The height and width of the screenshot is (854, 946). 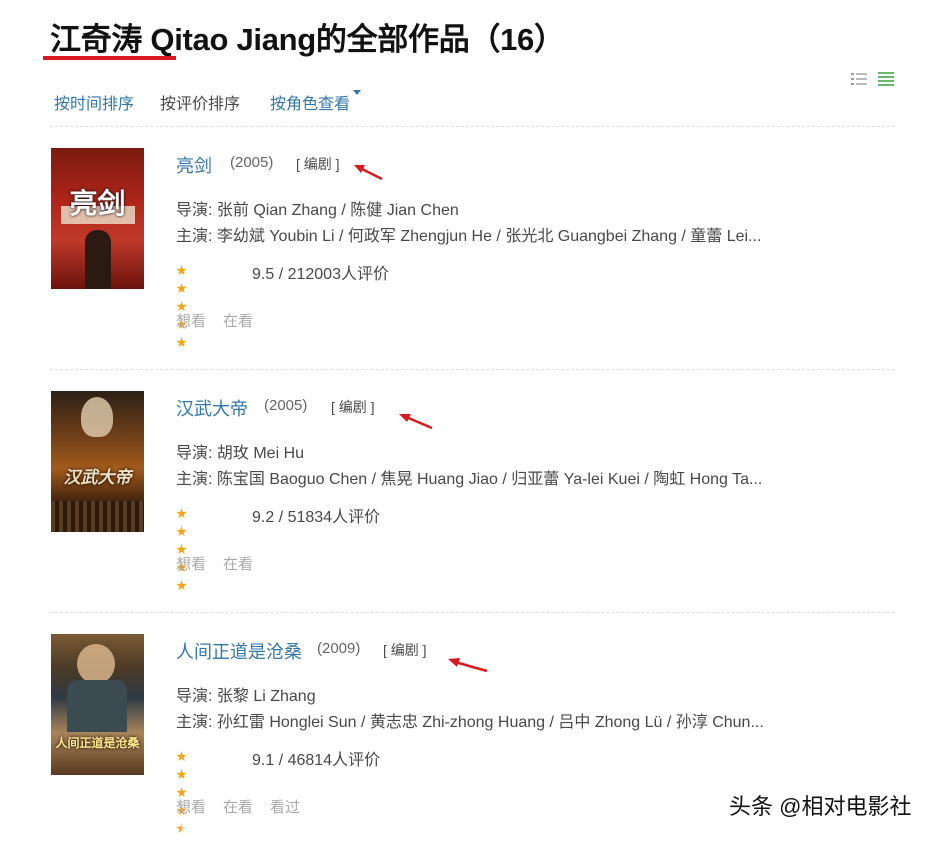 What do you see at coordinates (246, 696) in the screenshot?
I see `work-director: 导演: 张黎 Li Zhang` at bounding box center [246, 696].